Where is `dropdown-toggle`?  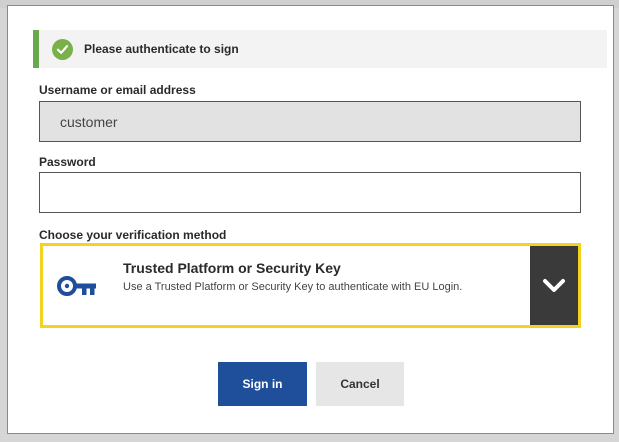
dropdown-toggle is located at coordinates (554, 285).